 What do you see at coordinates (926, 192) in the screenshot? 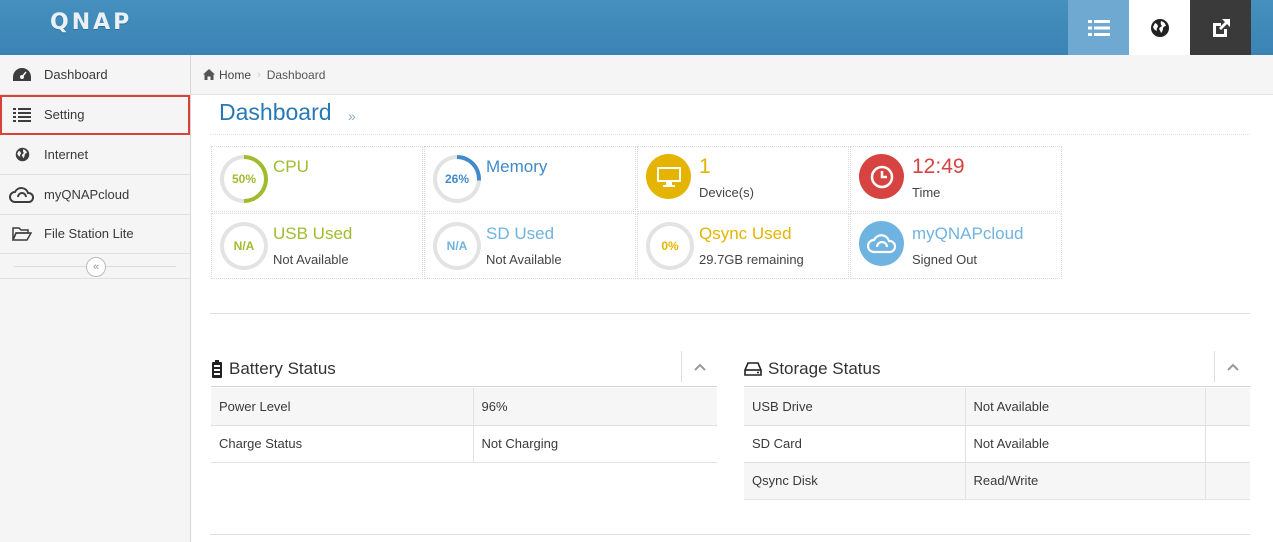
I see `time-label: Time` at bounding box center [926, 192].